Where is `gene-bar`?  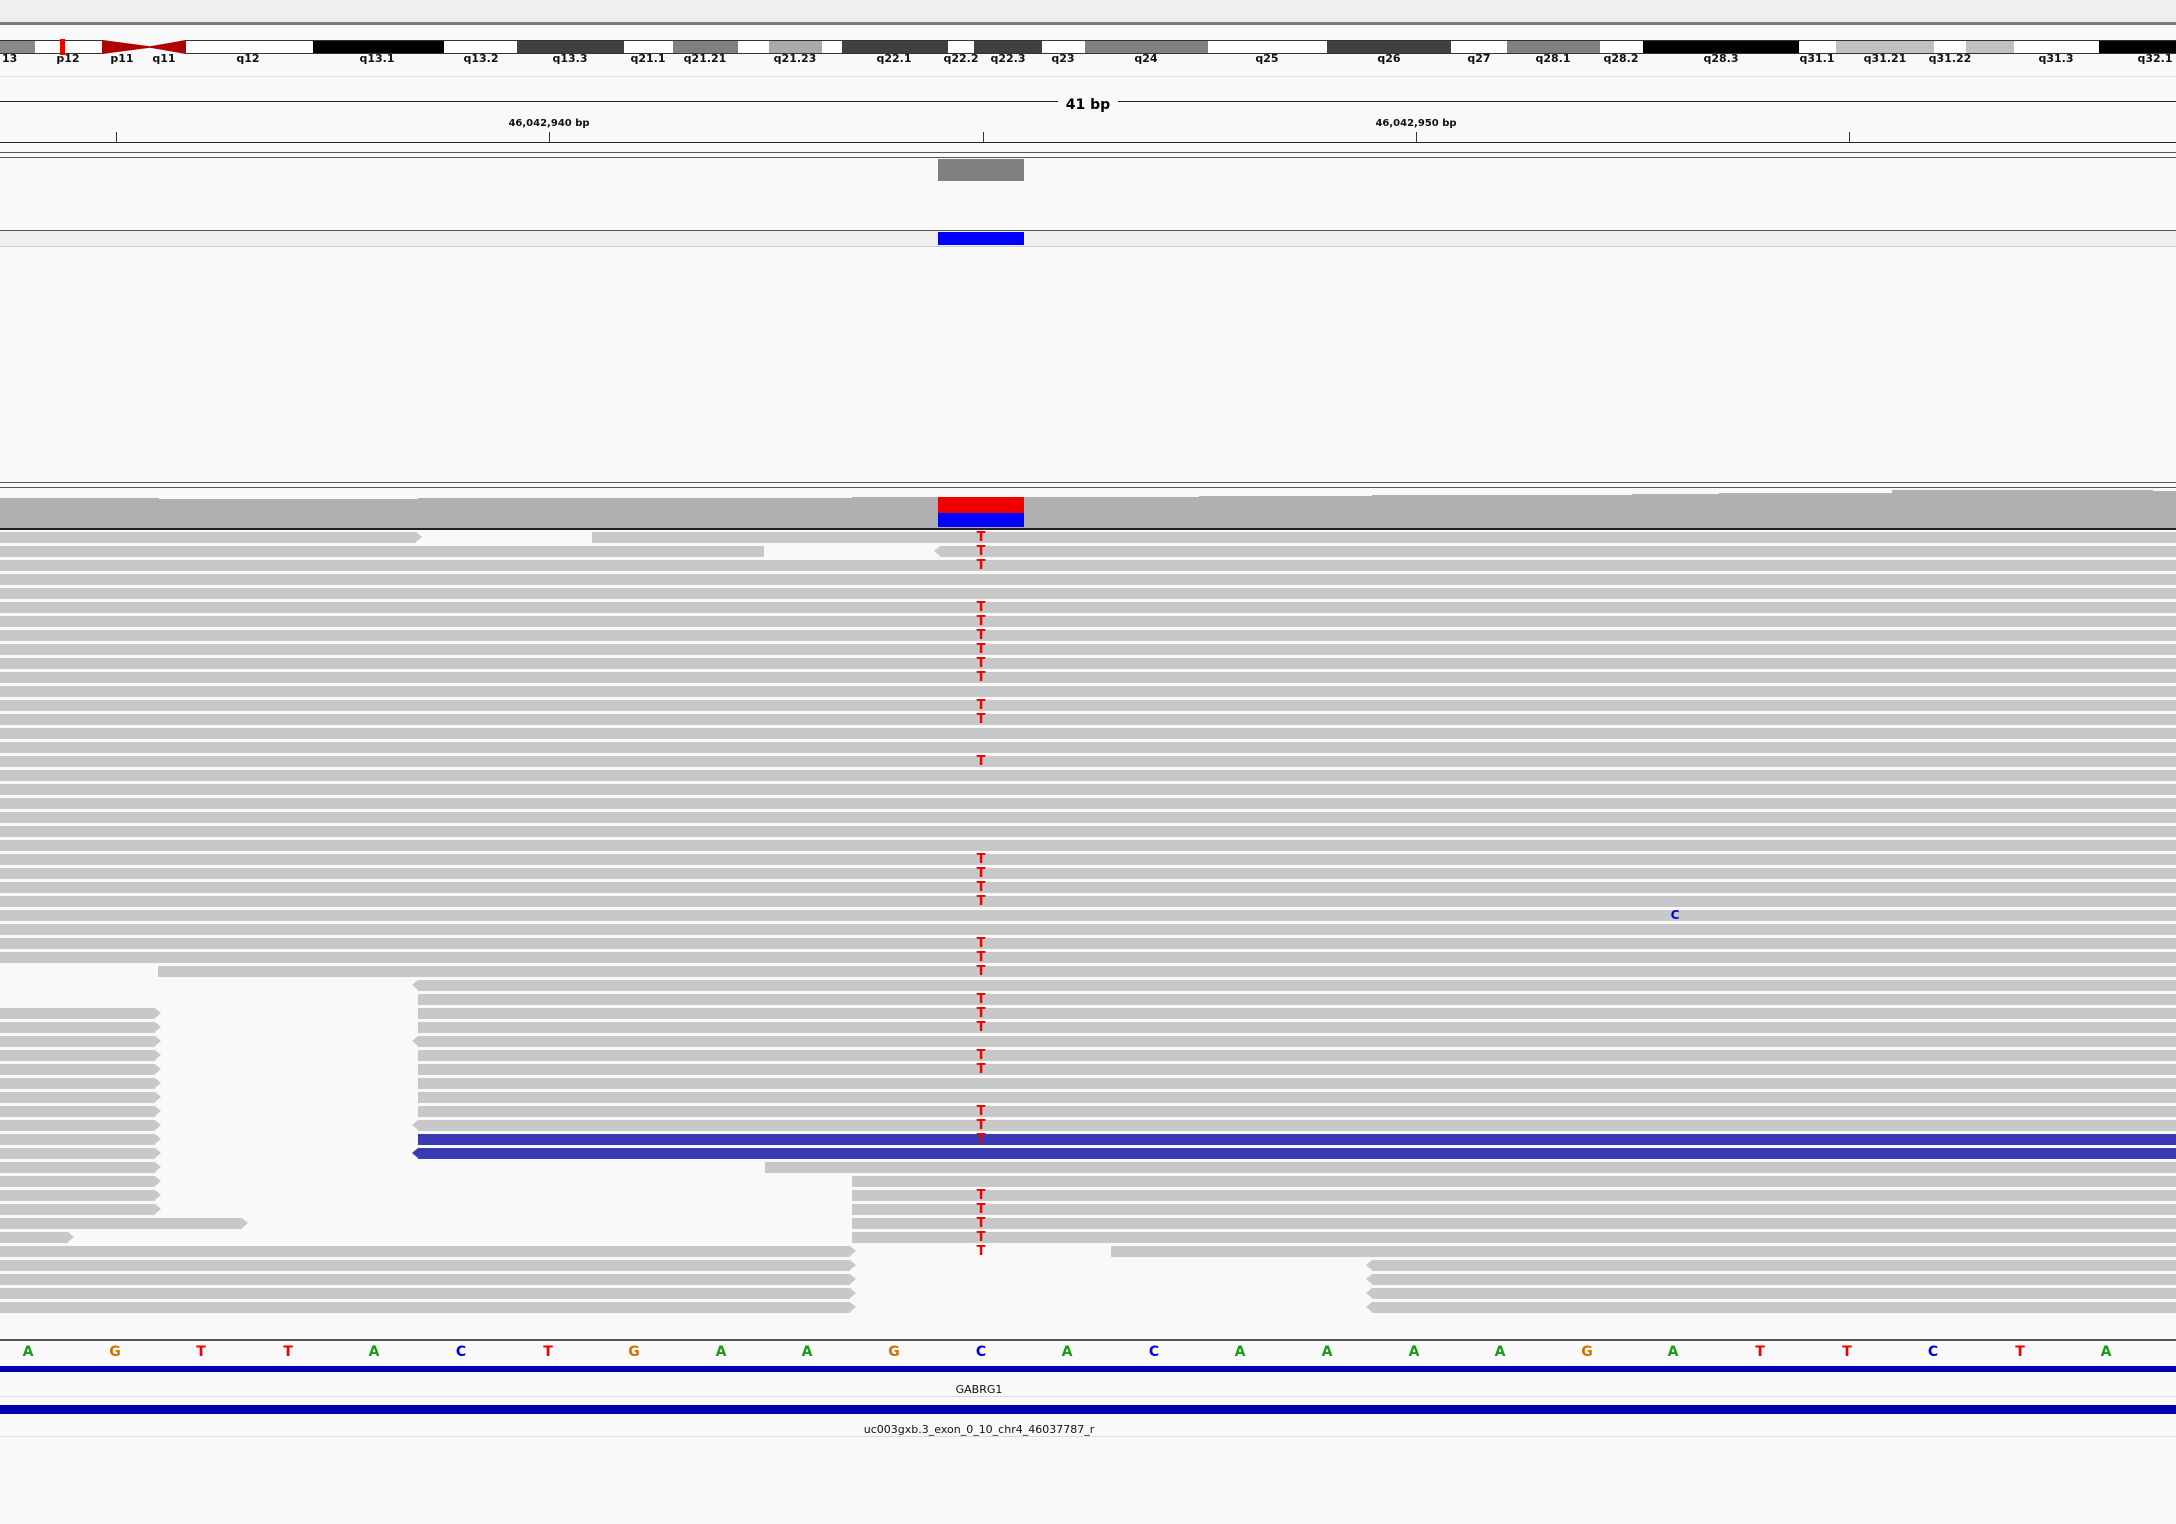 gene-bar is located at coordinates (1088, 1369).